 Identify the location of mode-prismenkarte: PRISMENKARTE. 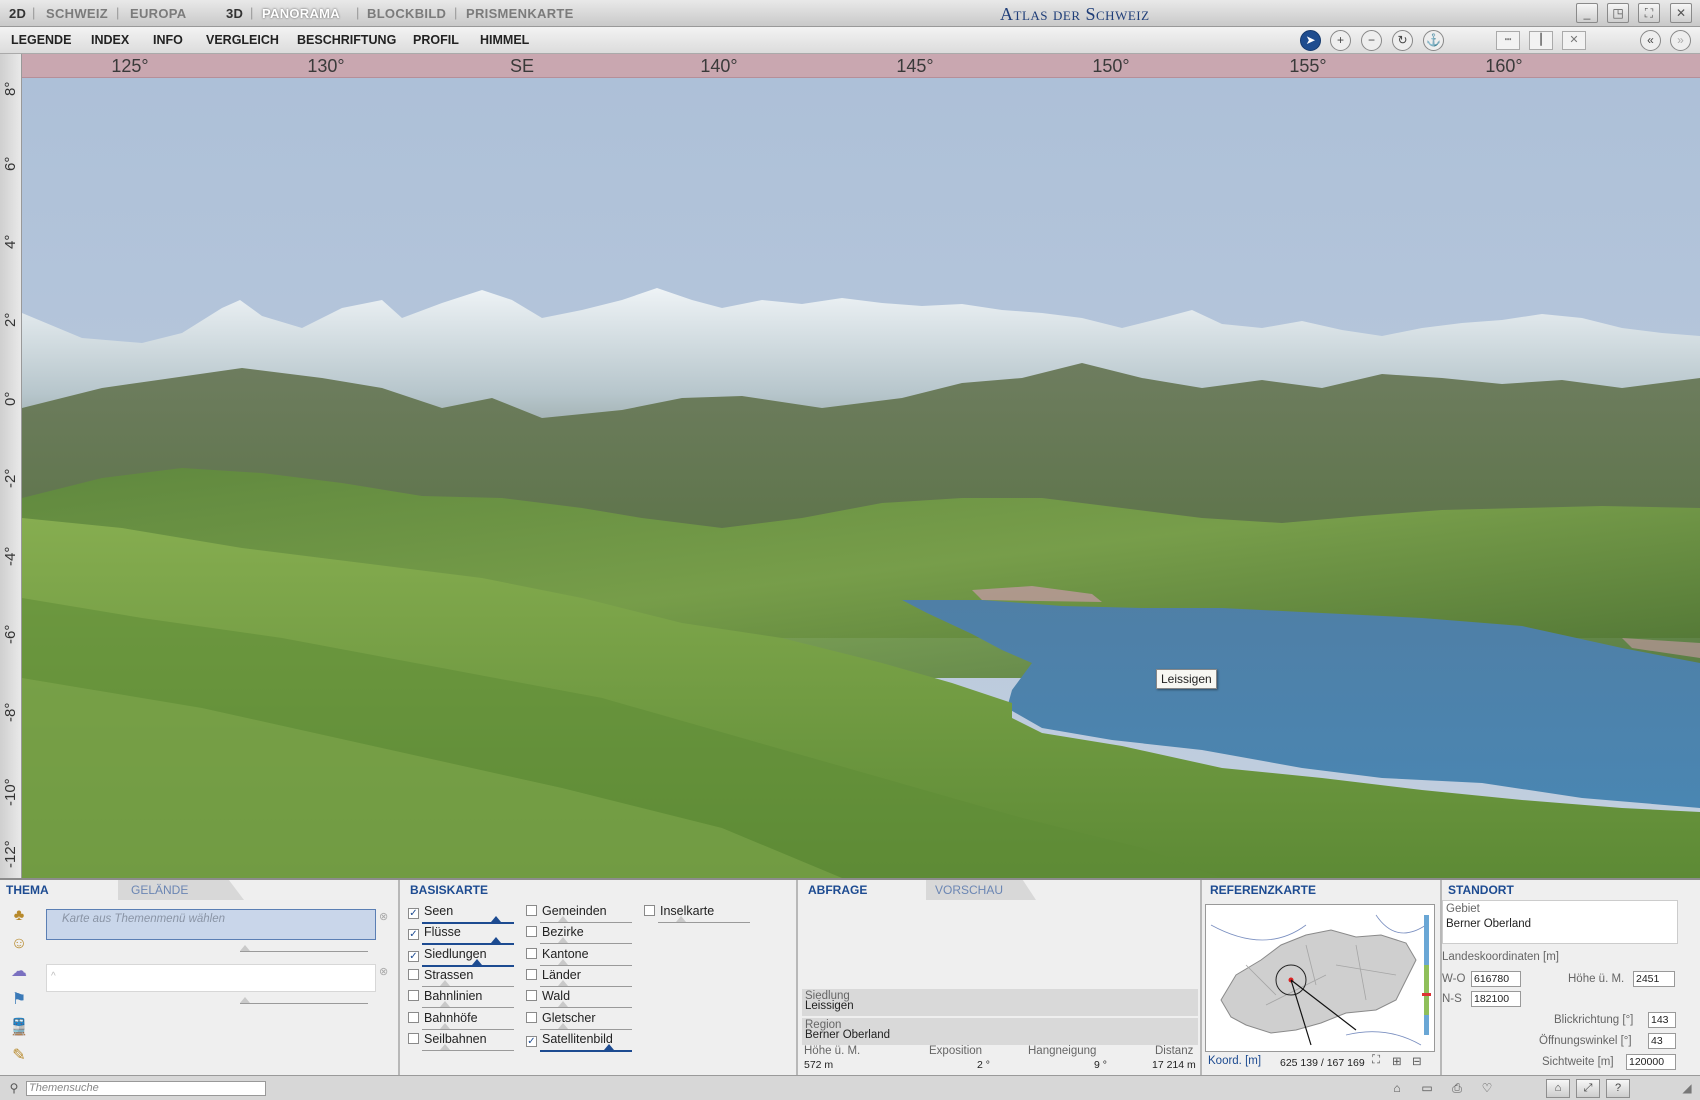
(520, 13).